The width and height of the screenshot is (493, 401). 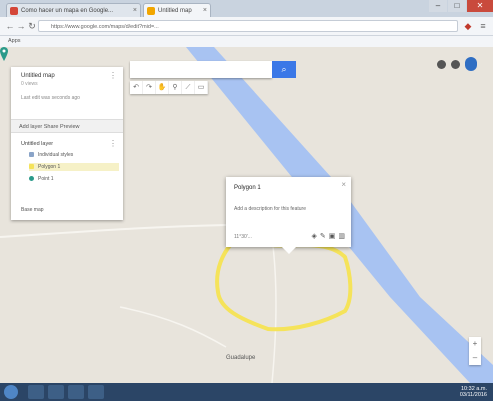 What do you see at coordinates (441, 64) in the screenshot?
I see `apps-grid-icon` at bounding box center [441, 64].